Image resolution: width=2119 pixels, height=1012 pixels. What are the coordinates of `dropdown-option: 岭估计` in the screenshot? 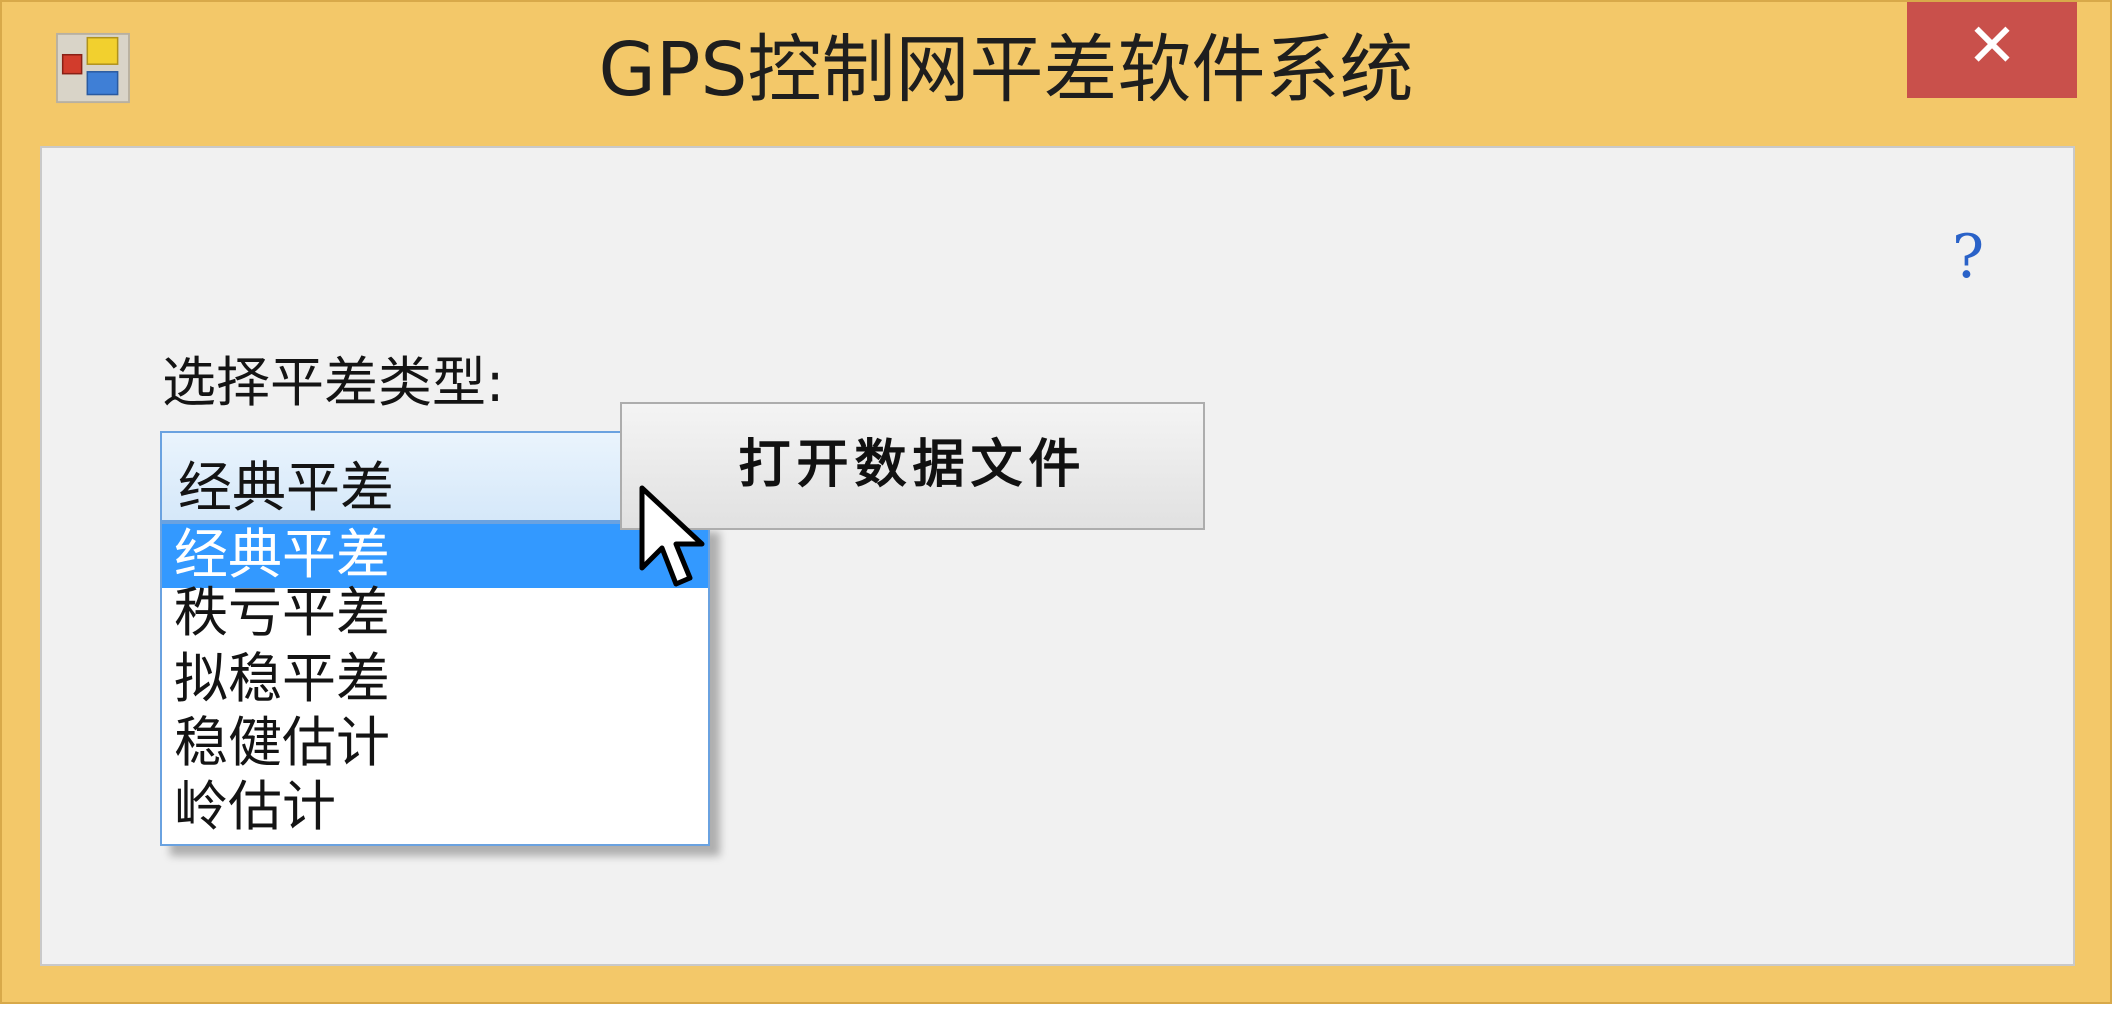 It's located at (435, 808).